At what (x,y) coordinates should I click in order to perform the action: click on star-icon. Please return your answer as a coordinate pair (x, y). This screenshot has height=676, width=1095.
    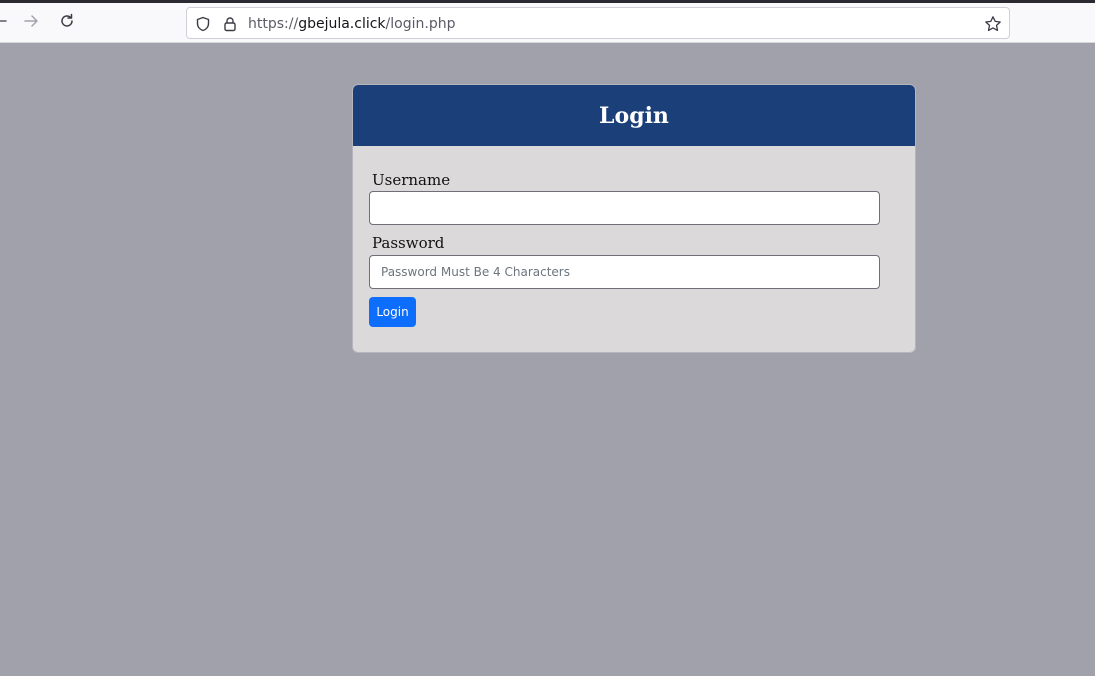
    Looking at the image, I should click on (993, 24).